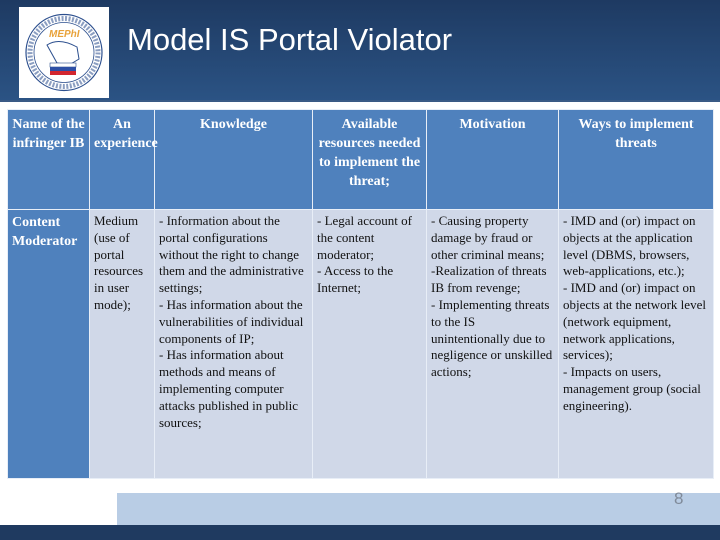  I want to click on header-experience: An experience, so click(123, 159).